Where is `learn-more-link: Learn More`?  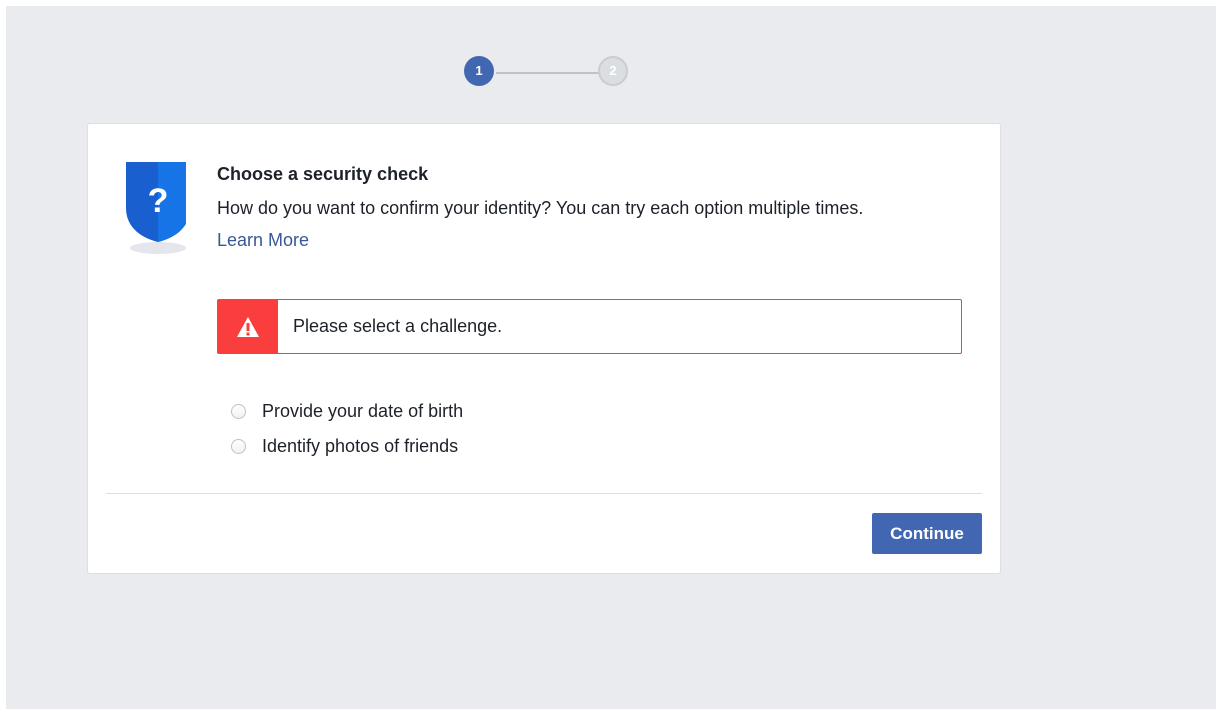 learn-more-link: Learn More is located at coordinates (263, 240).